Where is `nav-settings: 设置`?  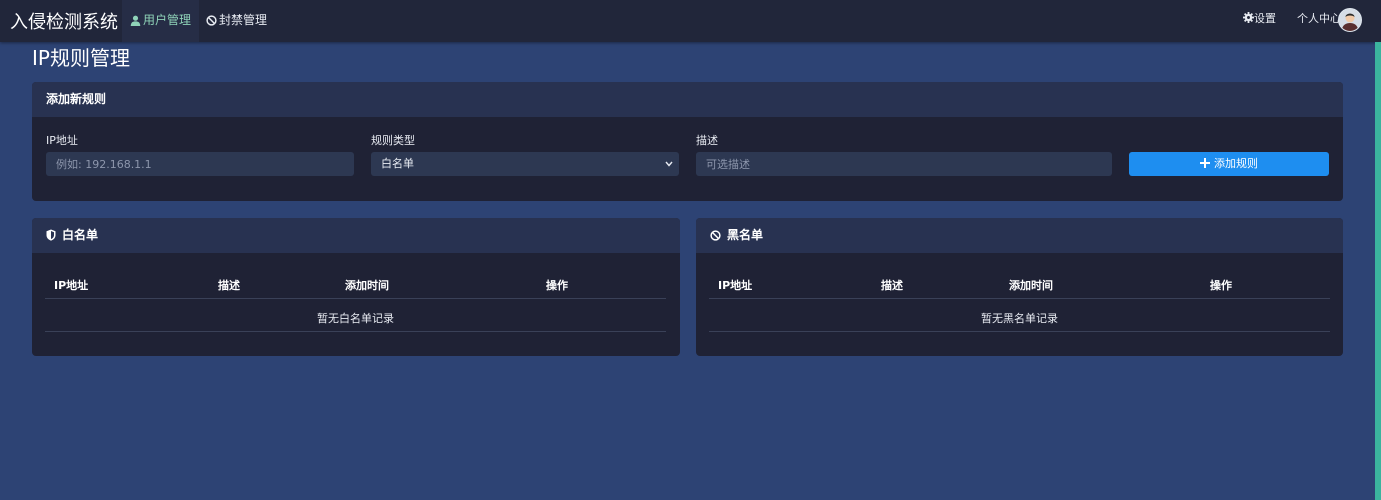
nav-settings: 设置 is located at coordinates (1259, 21).